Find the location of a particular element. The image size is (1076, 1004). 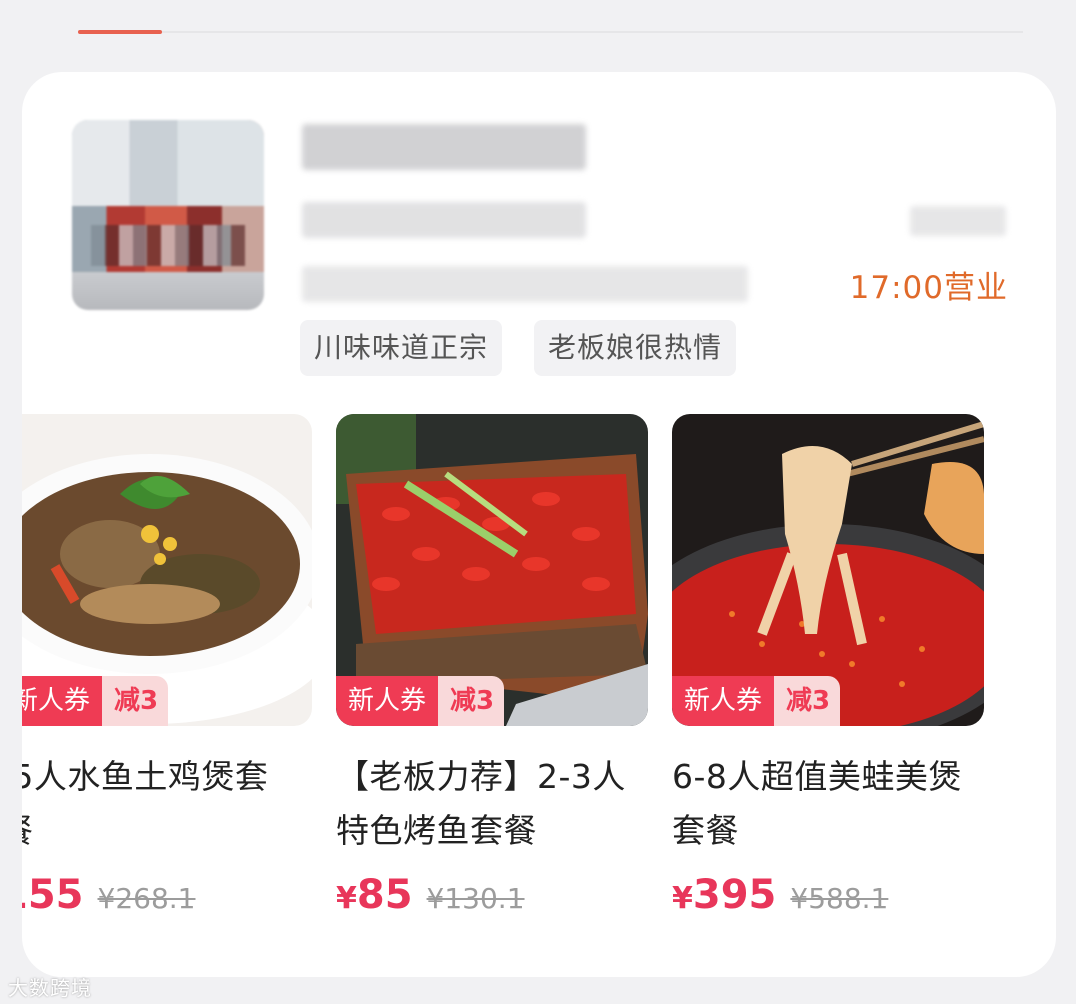

product-card: 新人券 减3 -5人水鱼土鸡煲套餐 155 ¥268.1 is located at coordinates (167, 666).